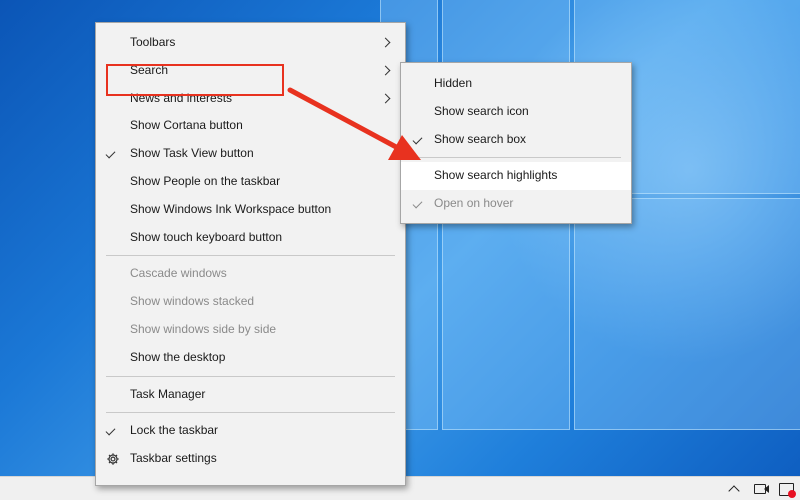 This screenshot has height=500, width=800. What do you see at coordinates (203, 328) in the screenshot?
I see `menu-item-label: Show windows side by side` at bounding box center [203, 328].